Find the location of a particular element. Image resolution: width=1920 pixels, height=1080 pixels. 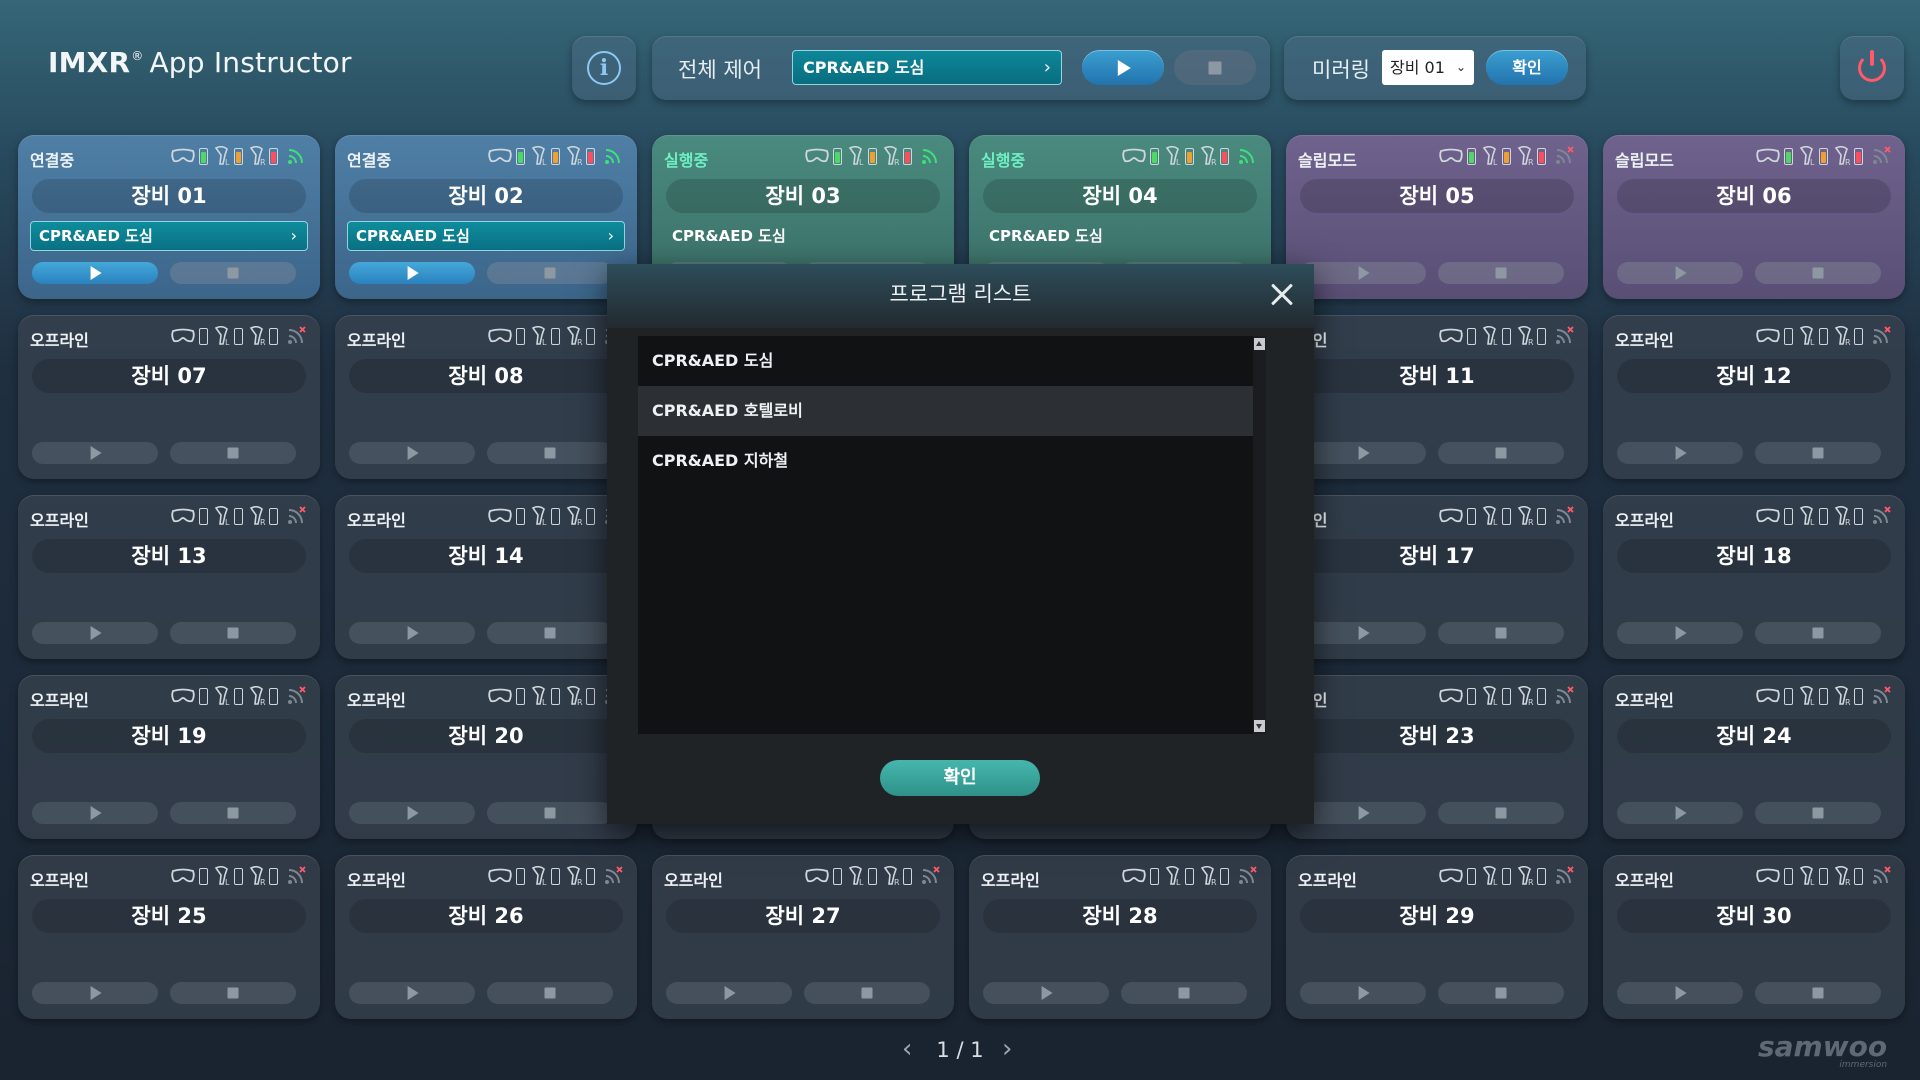

pagination: ‹ 1 / 1 › is located at coordinates (960, 1050).